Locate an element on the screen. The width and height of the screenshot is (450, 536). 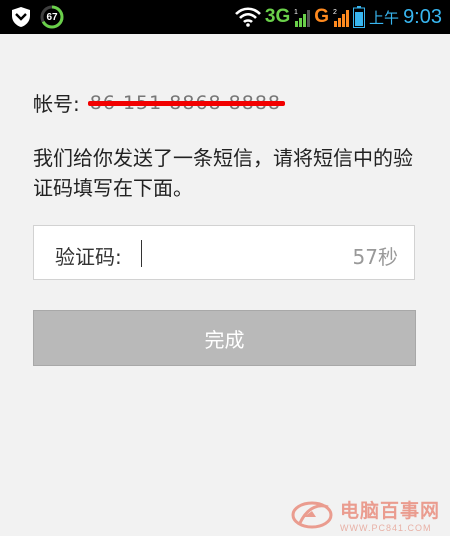
redaction-mark is located at coordinates (186, 103).